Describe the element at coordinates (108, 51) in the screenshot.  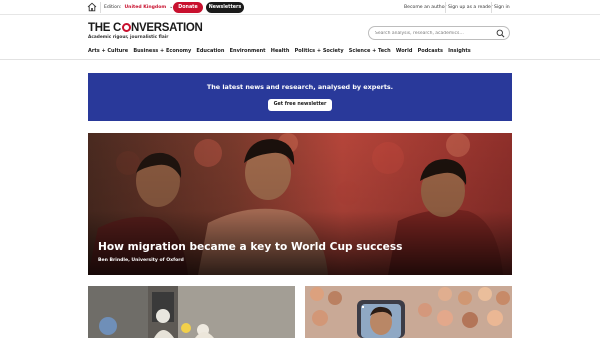
I see `nav-item-arts-culture: Arts + Culture` at that location.